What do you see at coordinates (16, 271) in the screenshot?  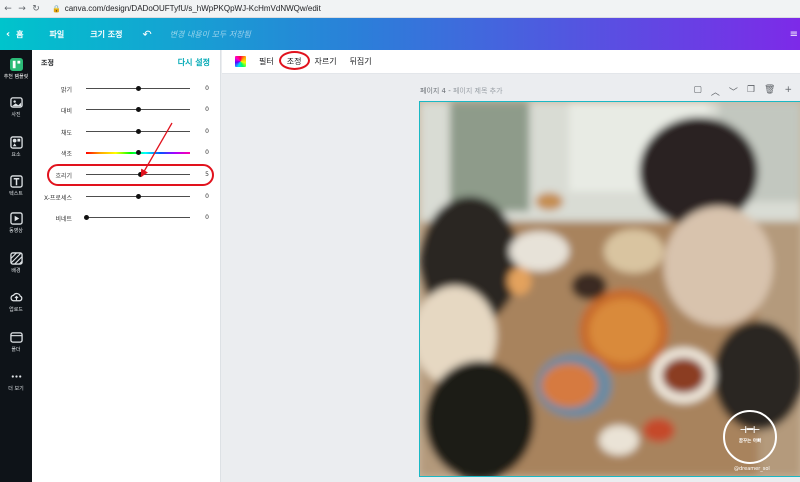 I see `sidebar-label: 배경` at bounding box center [16, 271].